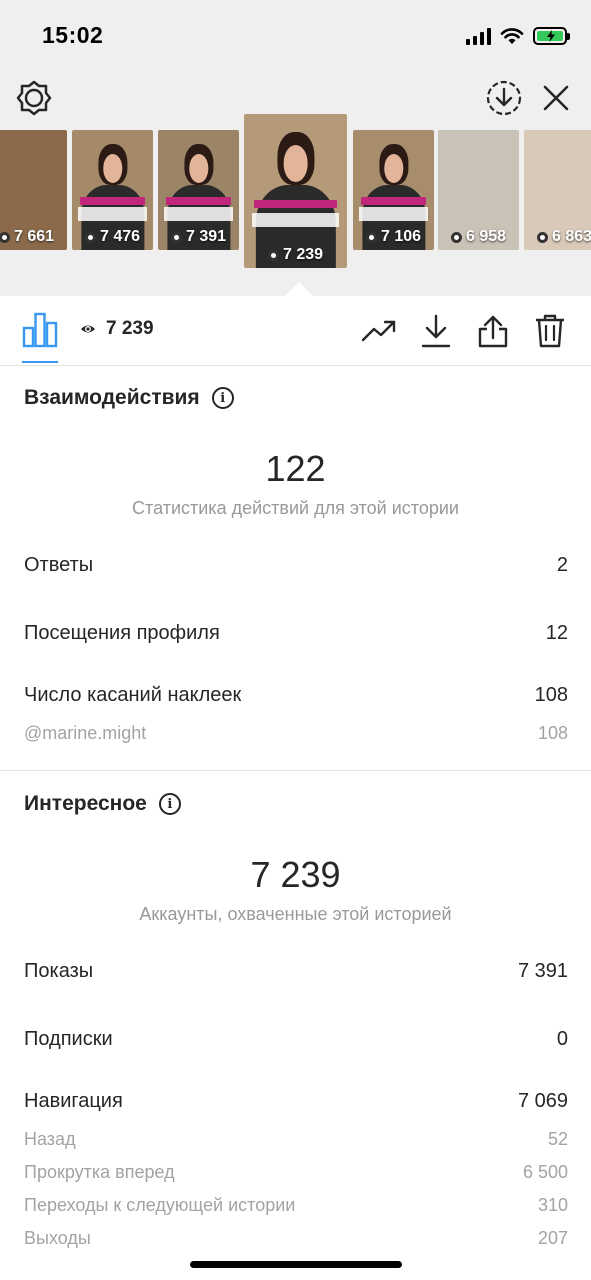 Image resolution: width=591 pixels, height=1280 pixels. What do you see at coordinates (504, 98) in the screenshot?
I see `download-circle-icon` at bounding box center [504, 98].